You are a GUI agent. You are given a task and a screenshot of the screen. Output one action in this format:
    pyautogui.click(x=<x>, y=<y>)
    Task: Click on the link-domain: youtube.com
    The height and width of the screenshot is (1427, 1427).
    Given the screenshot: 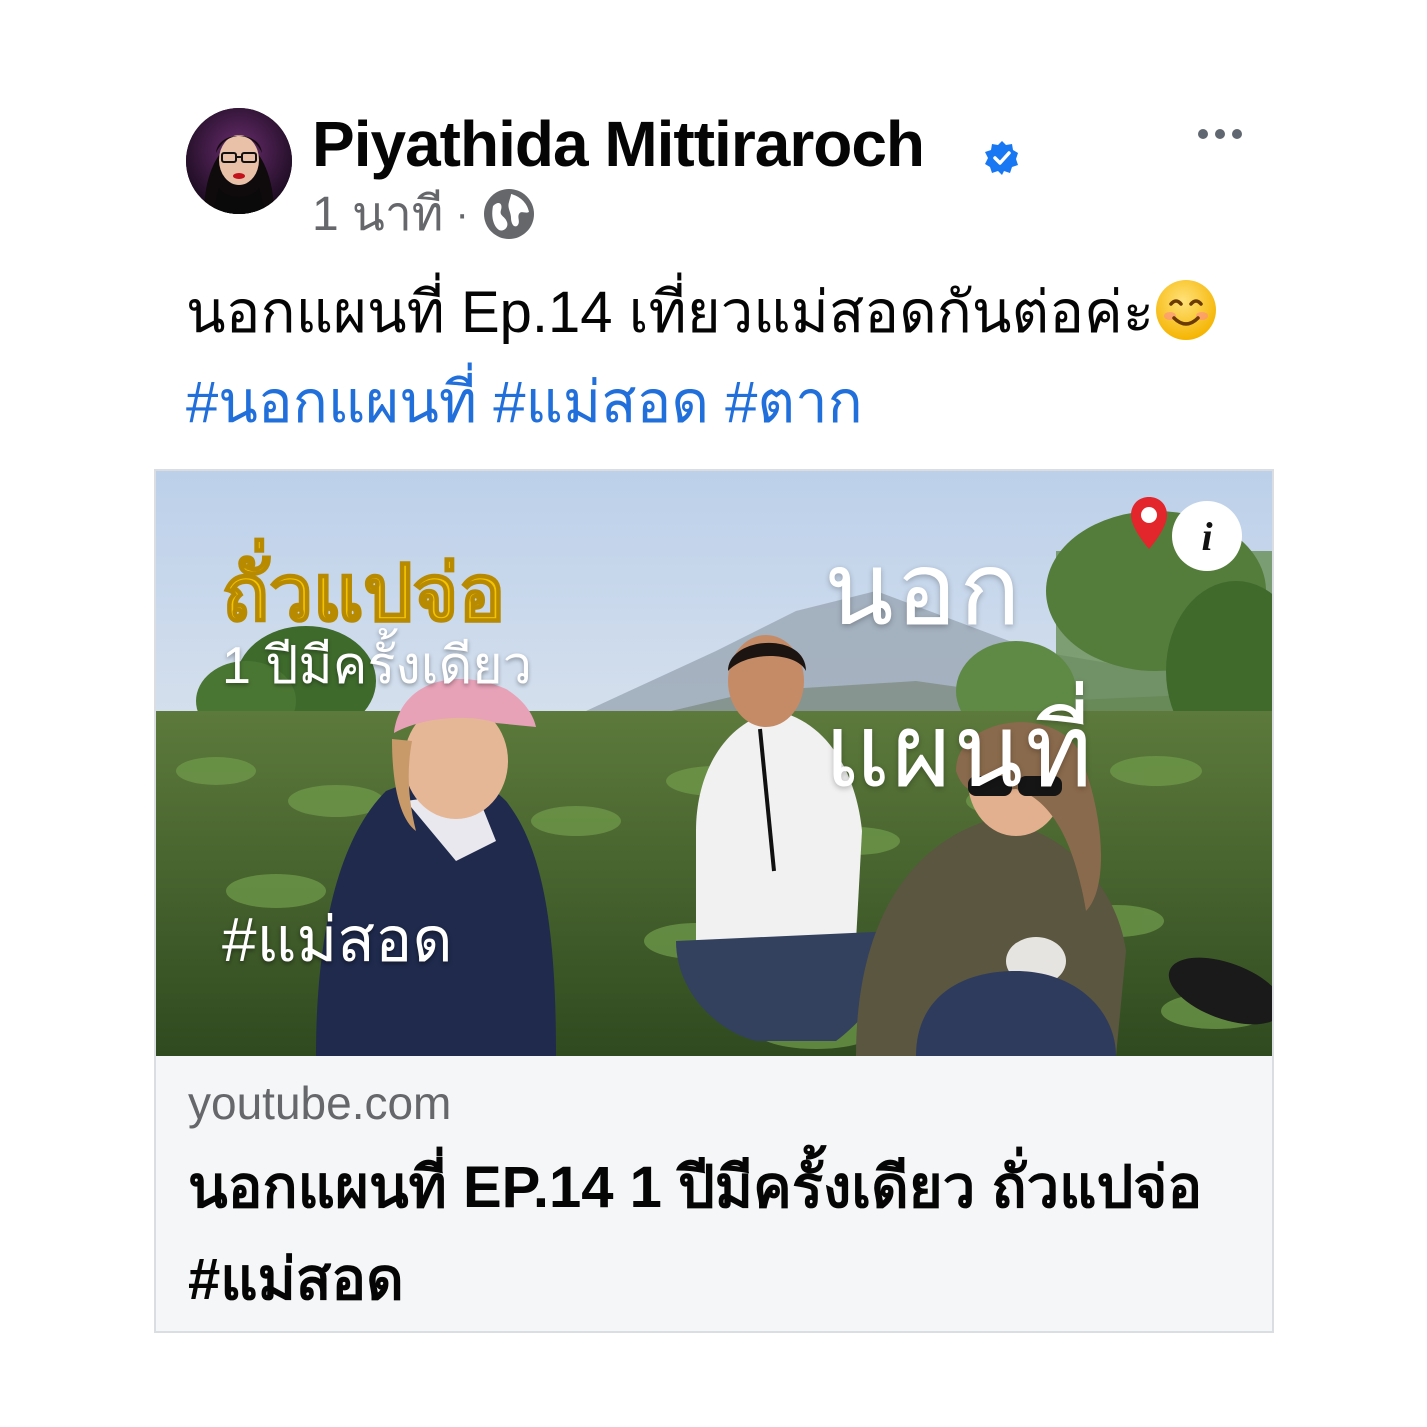 What is the action you would take?
    pyautogui.click(x=320, y=1103)
    